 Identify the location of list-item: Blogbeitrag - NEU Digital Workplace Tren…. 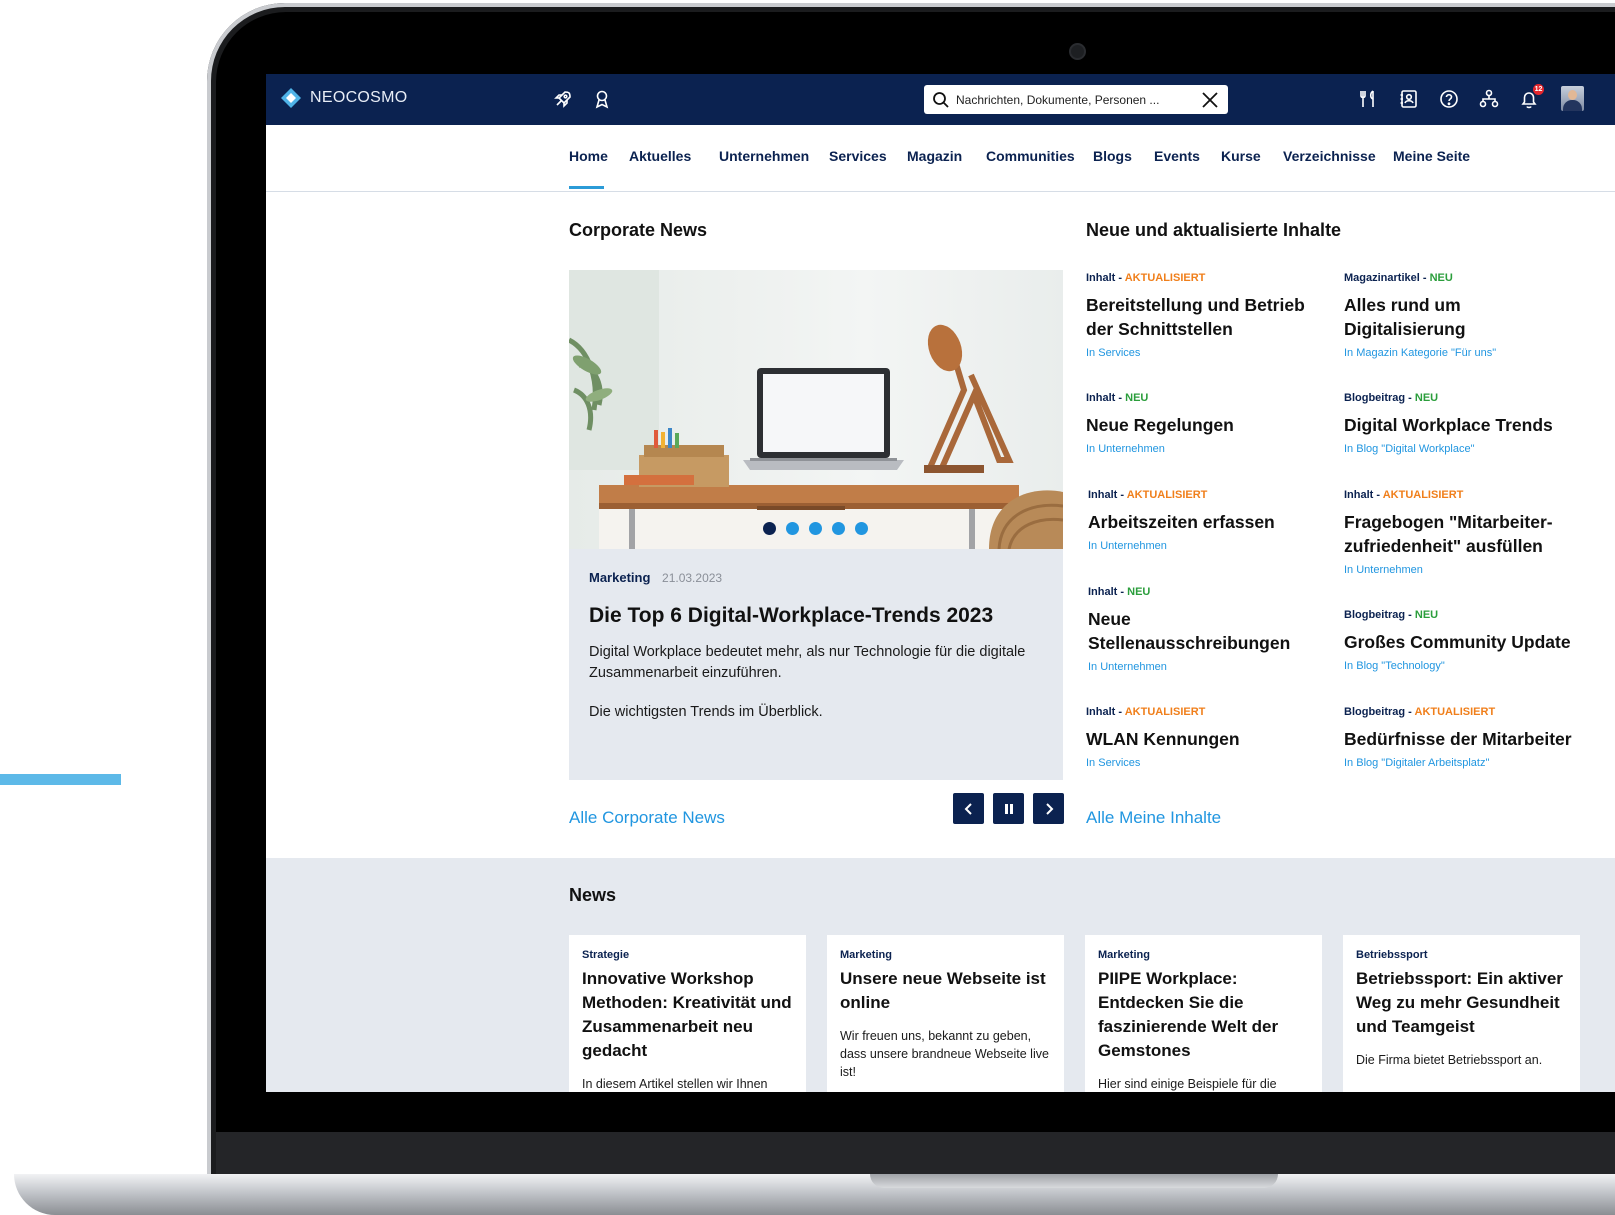
(1464, 423).